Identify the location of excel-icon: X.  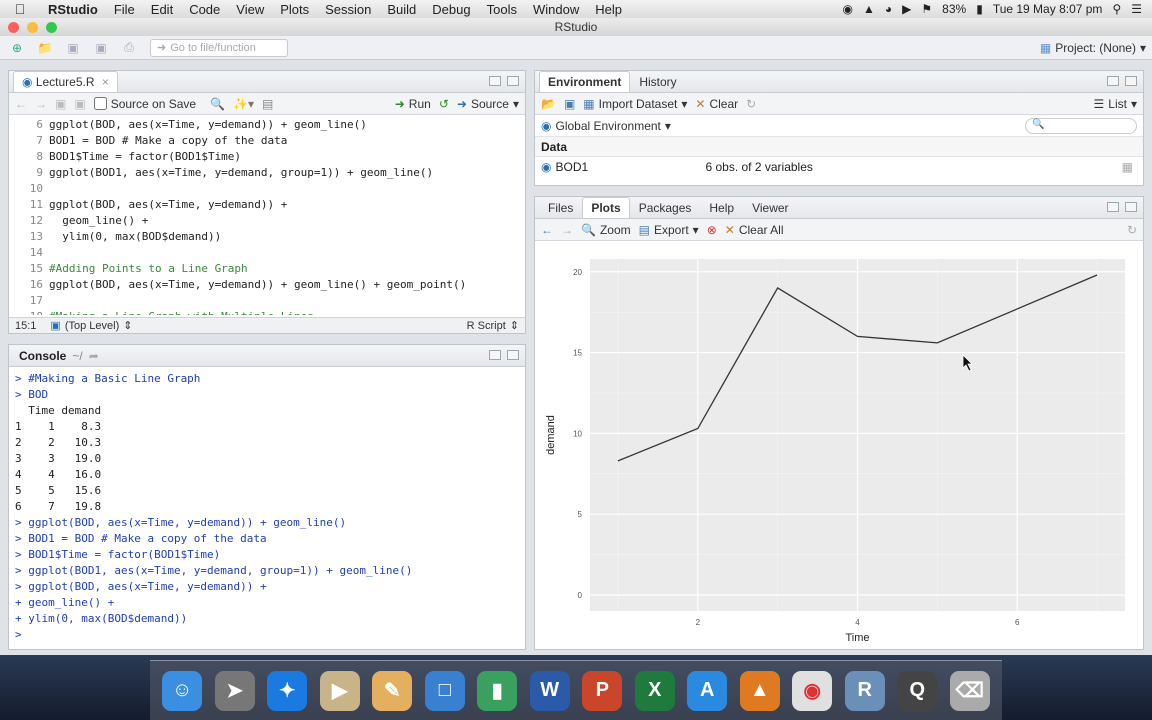
(654, 690).